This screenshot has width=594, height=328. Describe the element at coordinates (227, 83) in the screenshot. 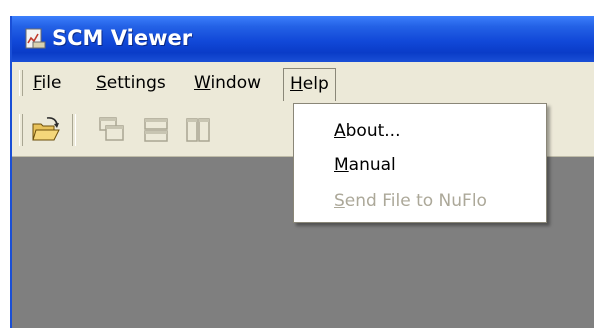

I see `menu-window: Window` at that location.